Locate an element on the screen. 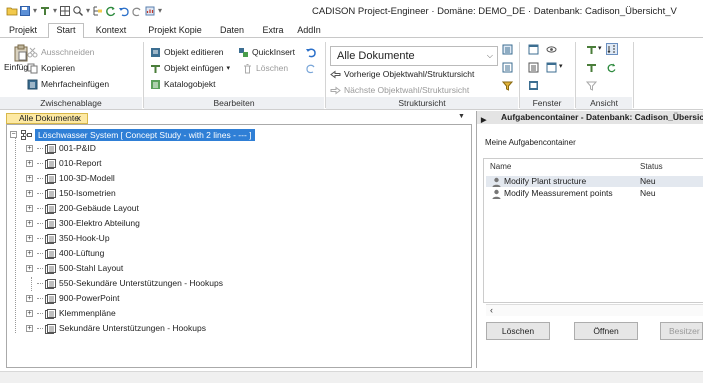 The image size is (703, 383). tree-item: + 100-3D-Modell is located at coordinates (70, 178).